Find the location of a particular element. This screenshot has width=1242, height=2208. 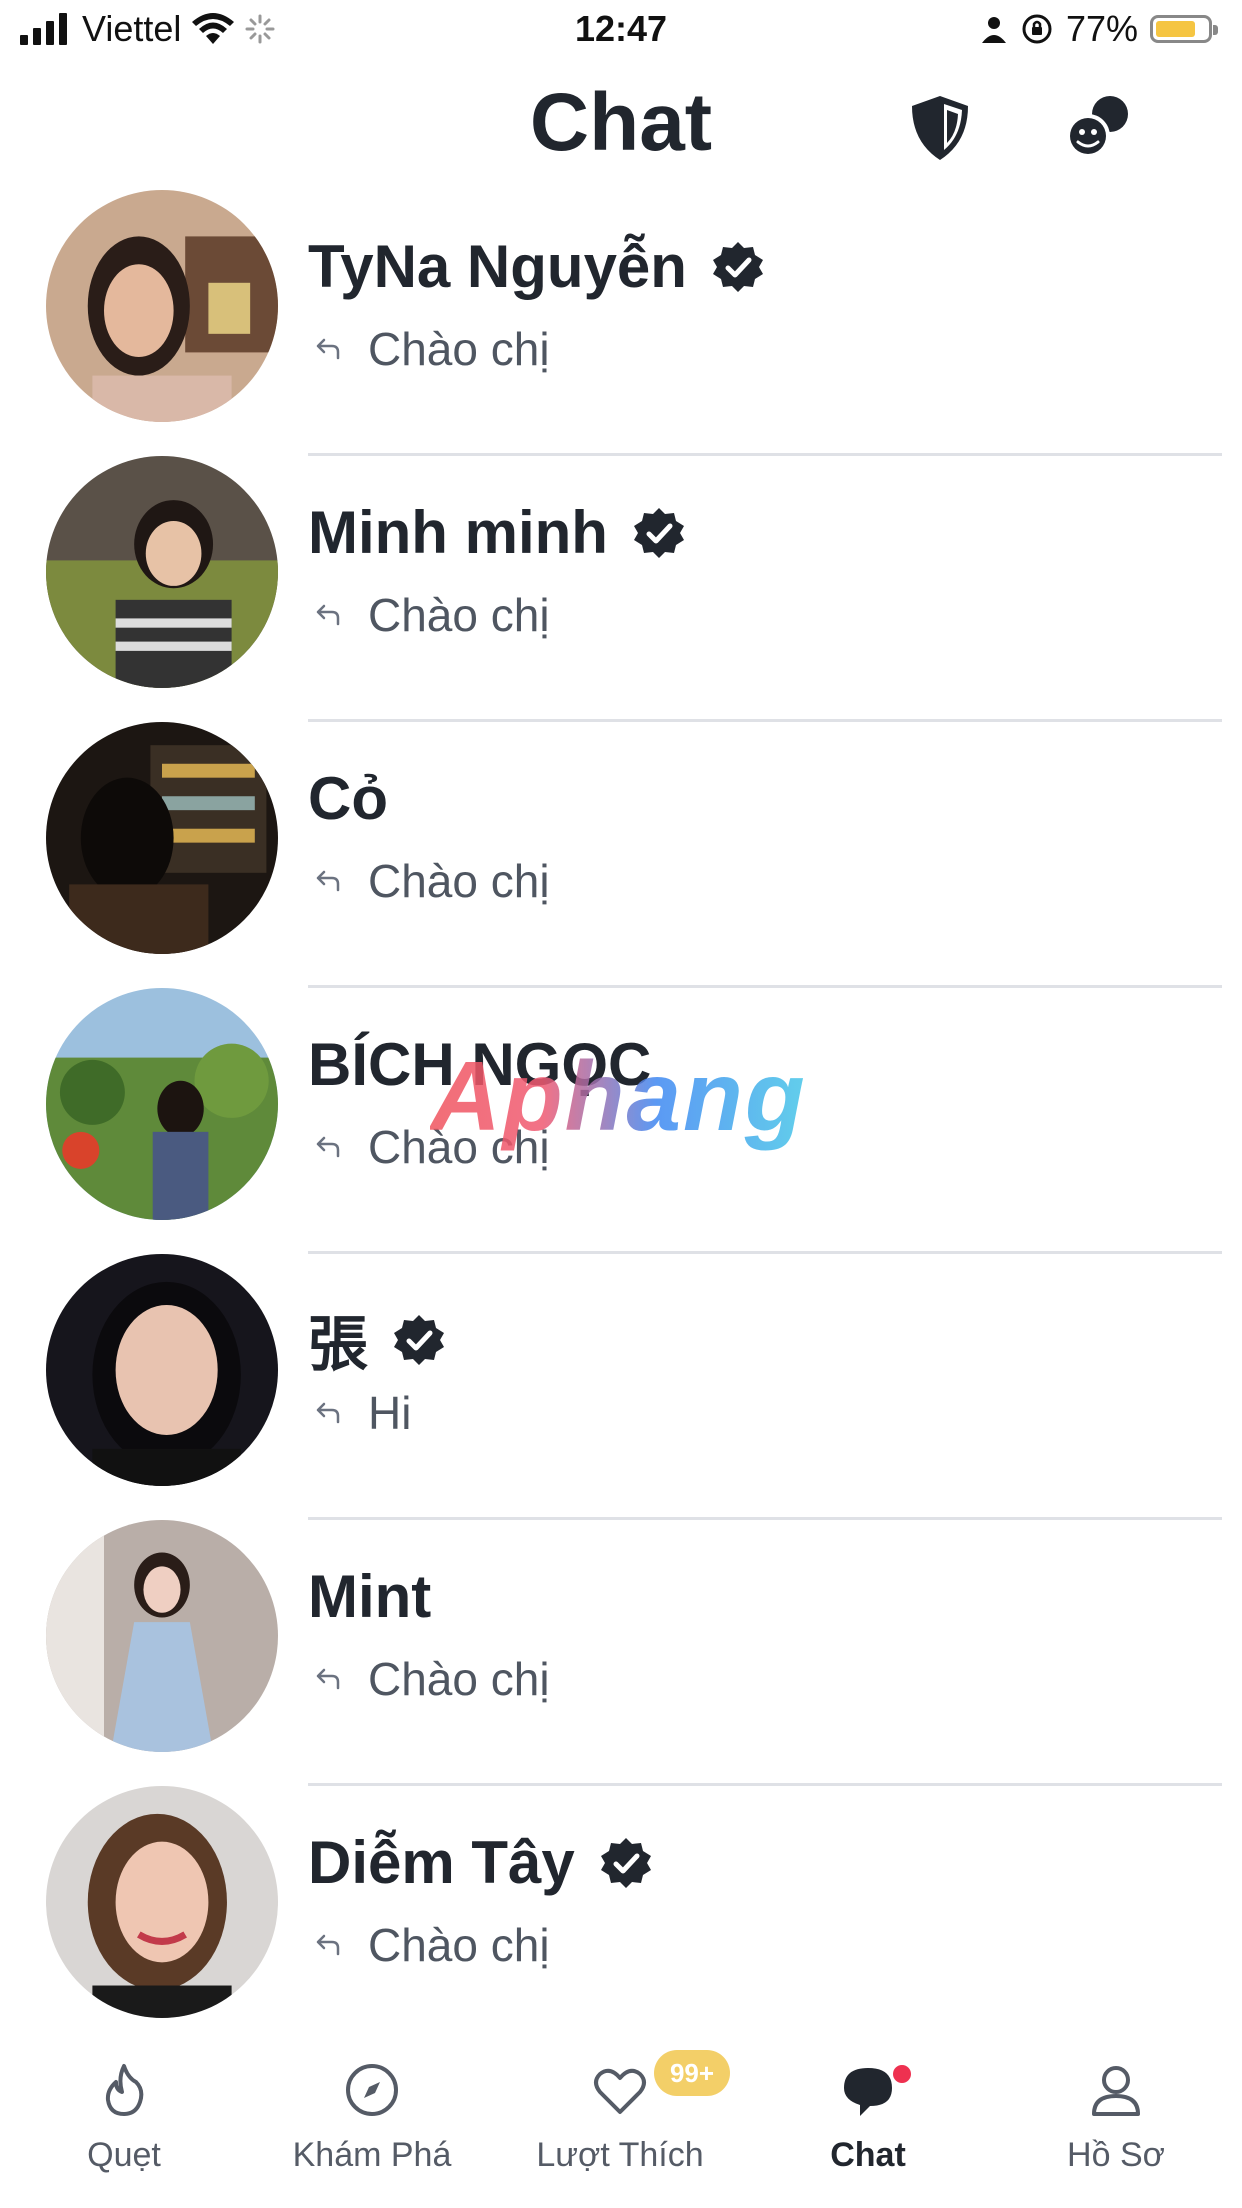

tab-label: Khám Phá is located at coordinates (372, 2155).